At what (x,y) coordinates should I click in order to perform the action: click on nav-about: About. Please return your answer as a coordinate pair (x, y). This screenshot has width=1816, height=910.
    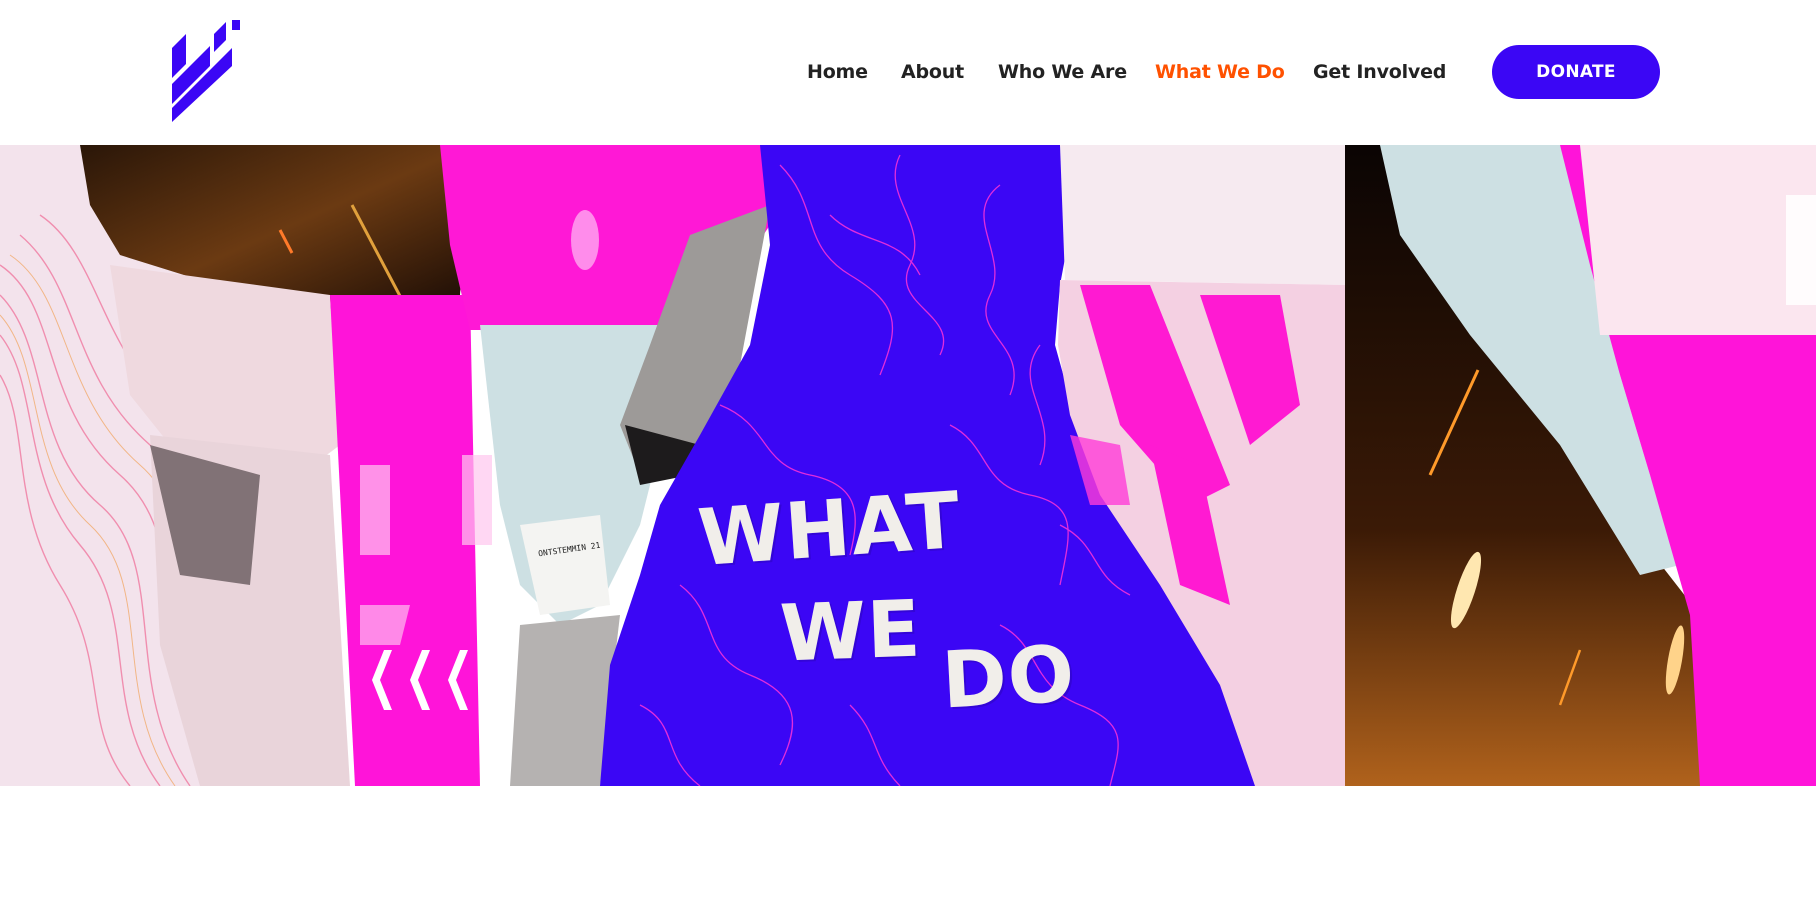
    Looking at the image, I should click on (932, 72).